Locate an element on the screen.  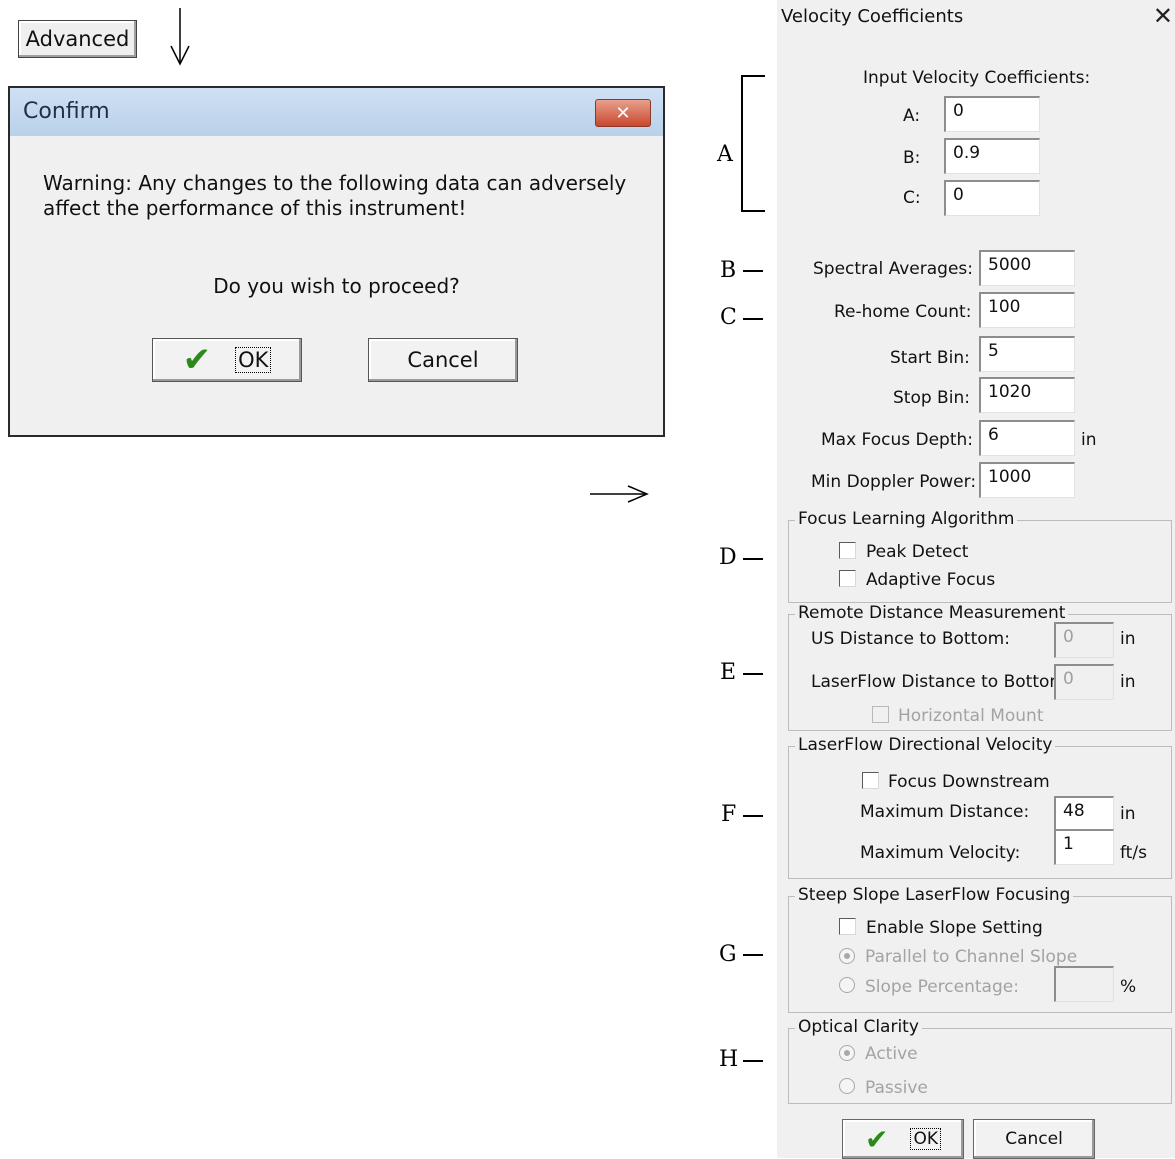
velocity-title: Velocity Coefficients is located at coordinates (872, 16).